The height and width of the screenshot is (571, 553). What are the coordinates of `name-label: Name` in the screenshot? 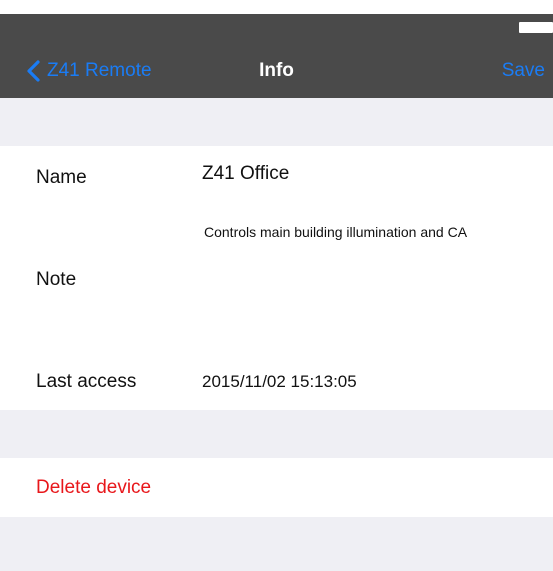 It's located at (61, 177).